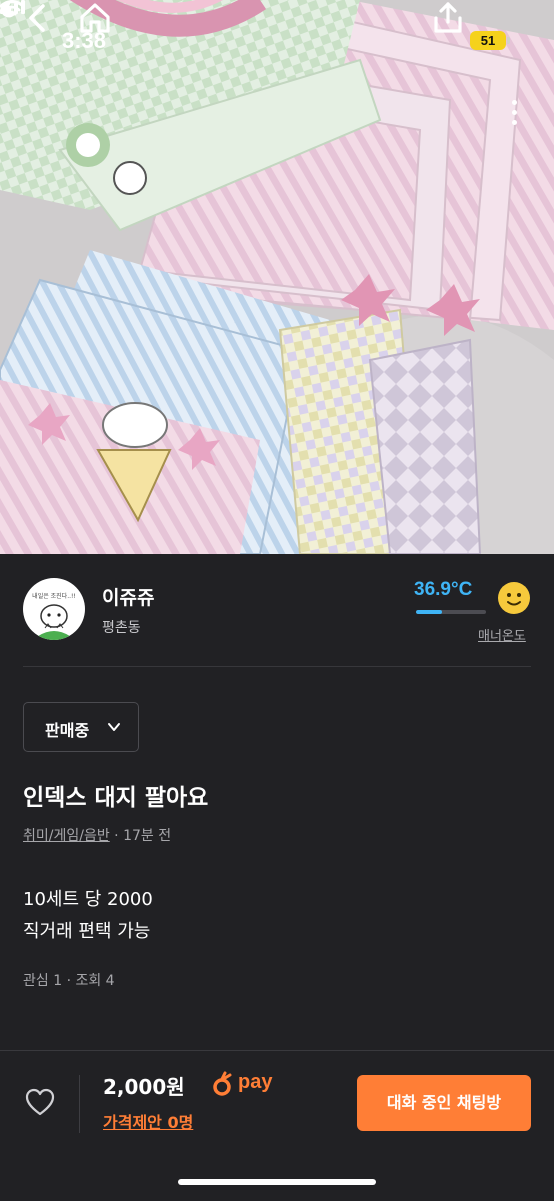 The image size is (554, 1201). I want to click on home-icon, so click(95, 18).